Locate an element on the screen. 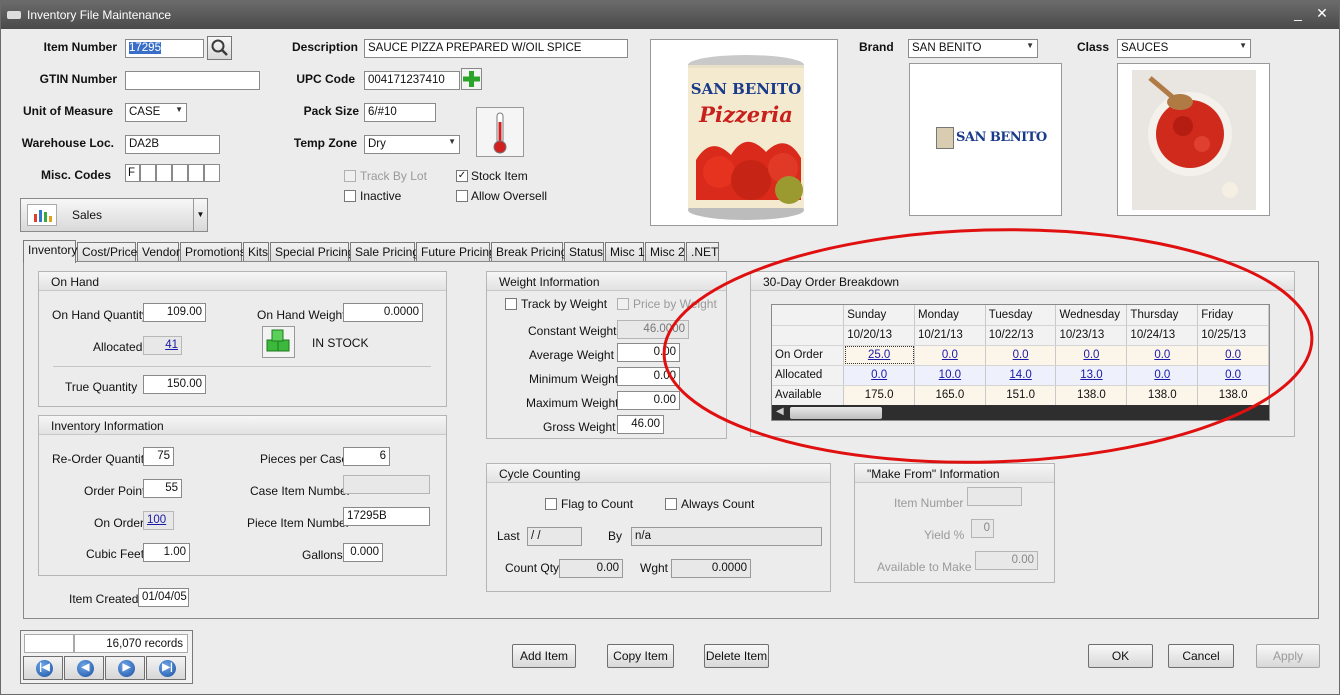 The width and height of the screenshot is (1340, 695). app-icon is located at coordinates (14, 15).